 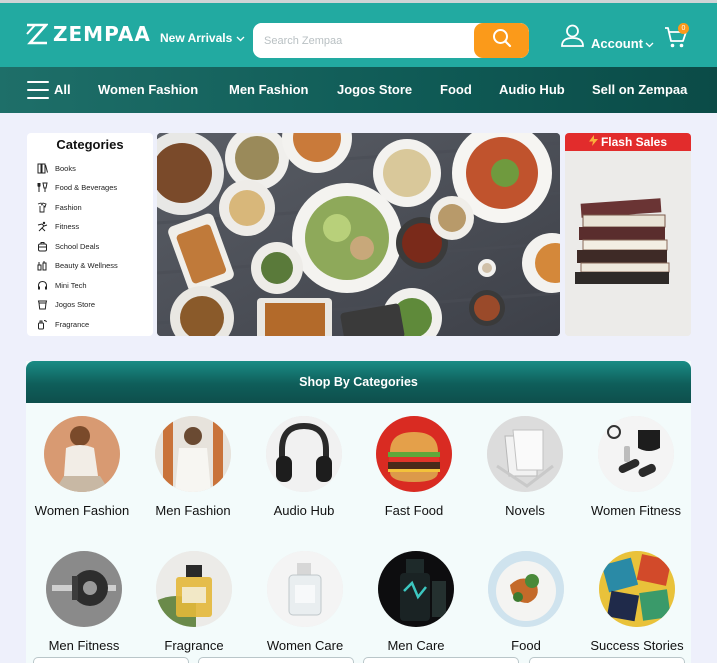 I want to click on sidebar-item-mini-tech: Mini Tech, so click(x=61, y=285).